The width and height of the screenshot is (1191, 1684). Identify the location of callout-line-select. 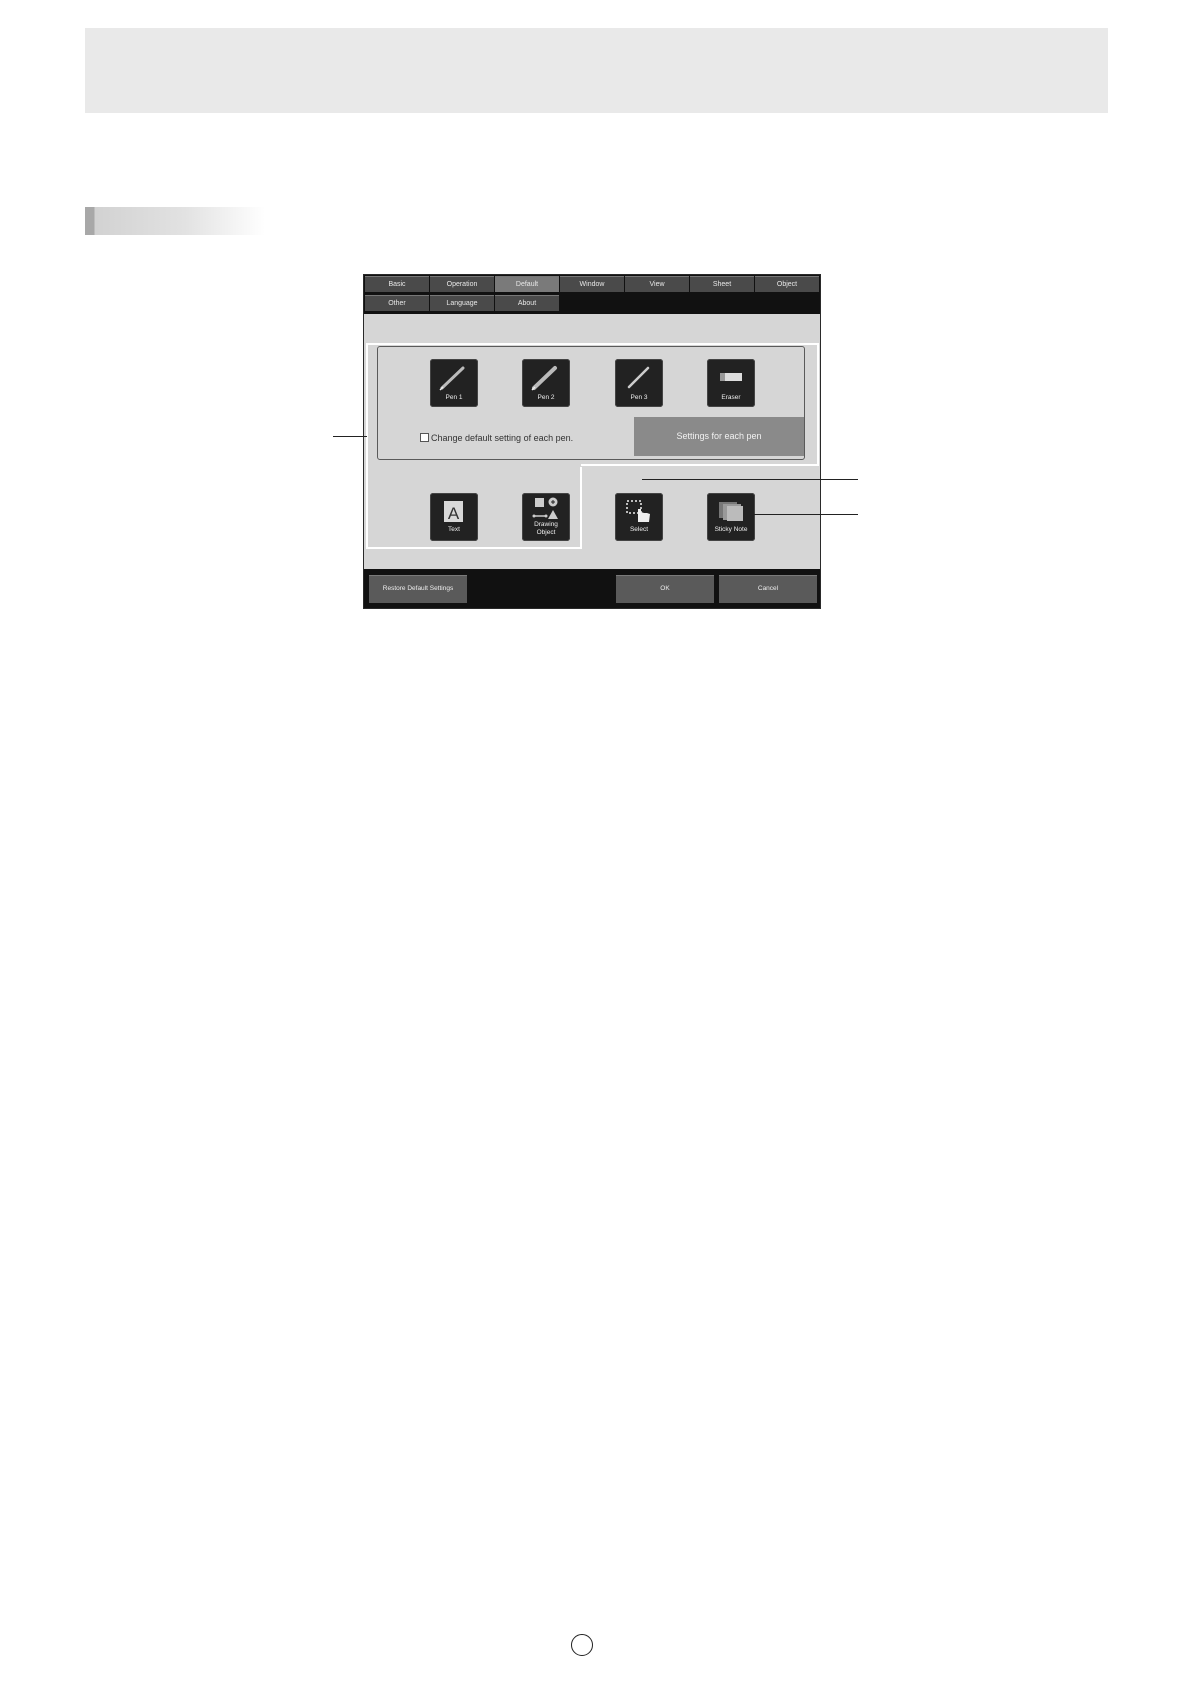
(750, 479).